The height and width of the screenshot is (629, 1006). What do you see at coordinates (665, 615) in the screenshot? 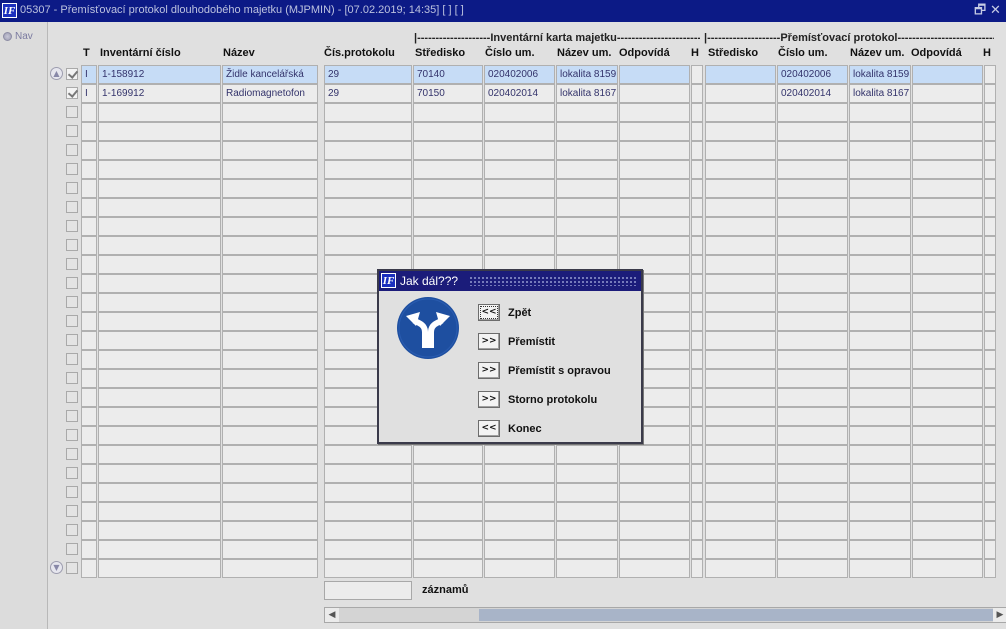
I see `horizontal-scrollbar: ◀ ▶` at bounding box center [665, 615].